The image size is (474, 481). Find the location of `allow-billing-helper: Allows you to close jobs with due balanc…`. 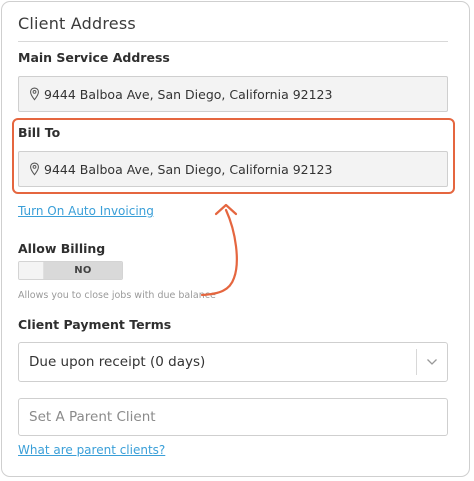

allow-billing-helper: Allows you to close jobs with due balanc… is located at coordinates (117, 295).